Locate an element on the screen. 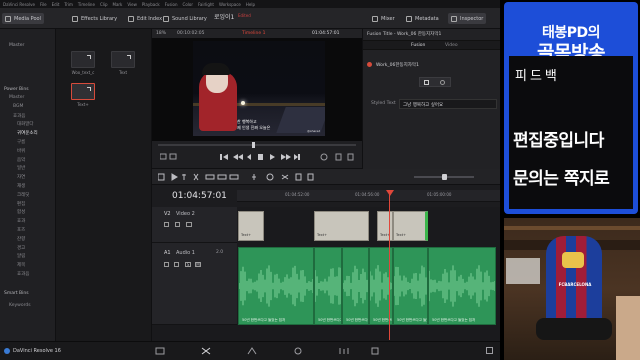 Image resolution: width=640 pixels, height=360 pixels. page-tabs-icons is located at coordinates (265, 351).